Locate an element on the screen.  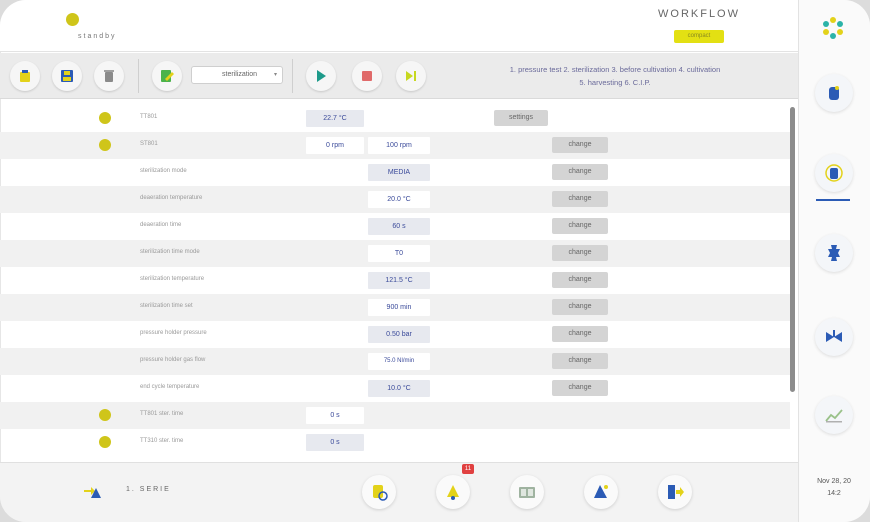
sidebar-workflow-button is located at coordinates (834, 173).